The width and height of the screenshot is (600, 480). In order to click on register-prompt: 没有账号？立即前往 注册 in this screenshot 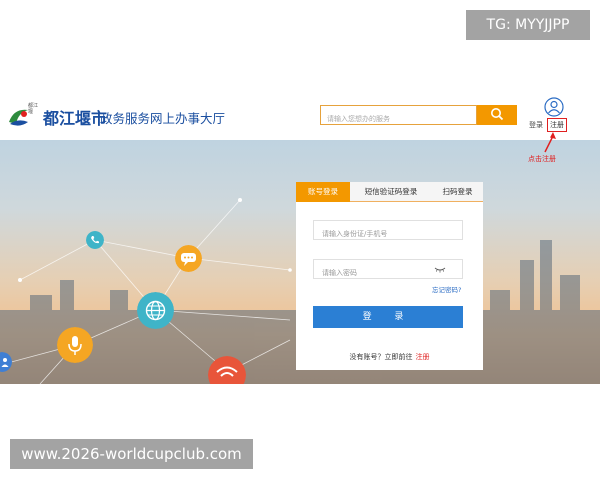, I will do `click(389, 357)`.